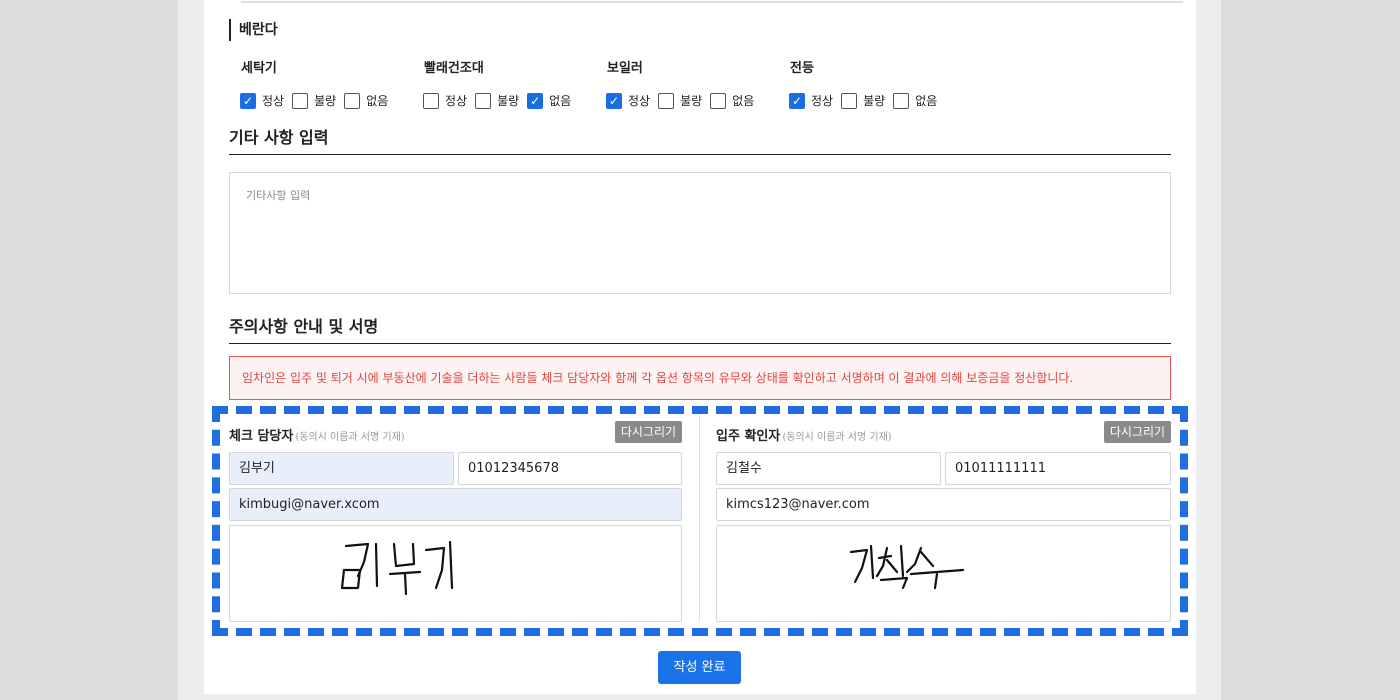  I want to click on option-group-boiler: 보일러 정상 불량 없음, so click(680, 84).